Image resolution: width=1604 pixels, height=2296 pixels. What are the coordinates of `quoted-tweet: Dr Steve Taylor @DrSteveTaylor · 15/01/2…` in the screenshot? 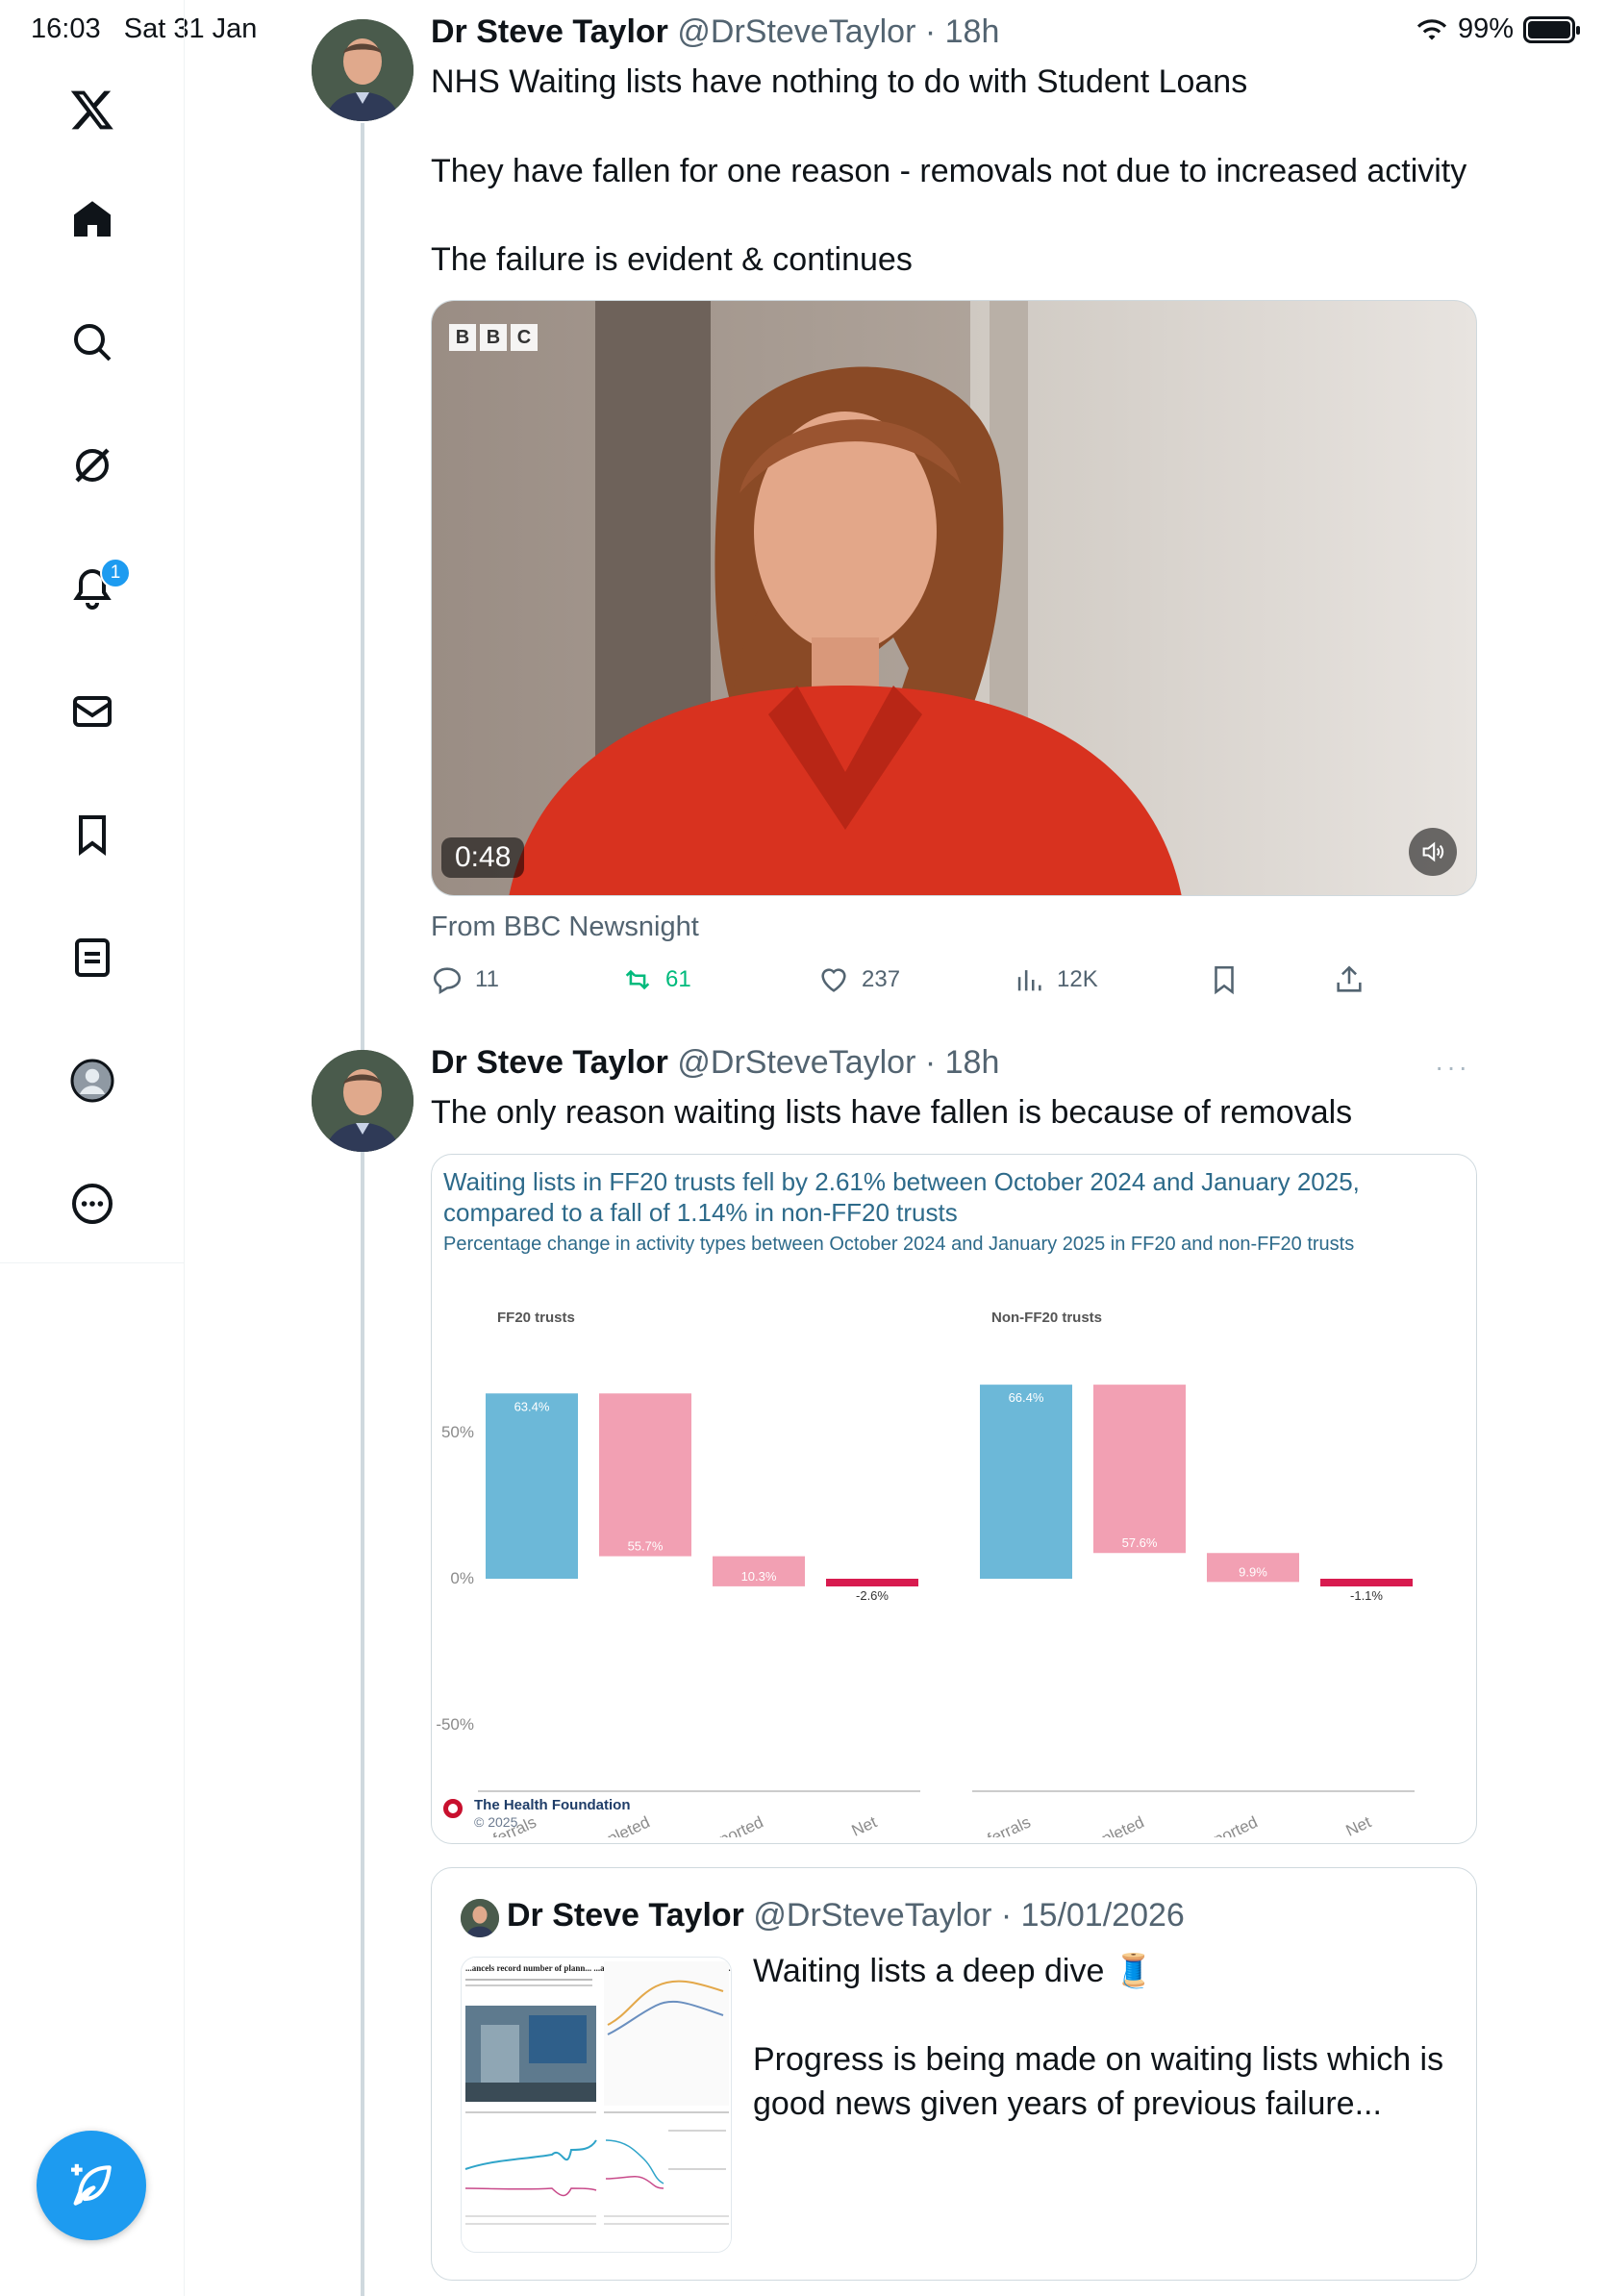 It's located at (954, 2074).